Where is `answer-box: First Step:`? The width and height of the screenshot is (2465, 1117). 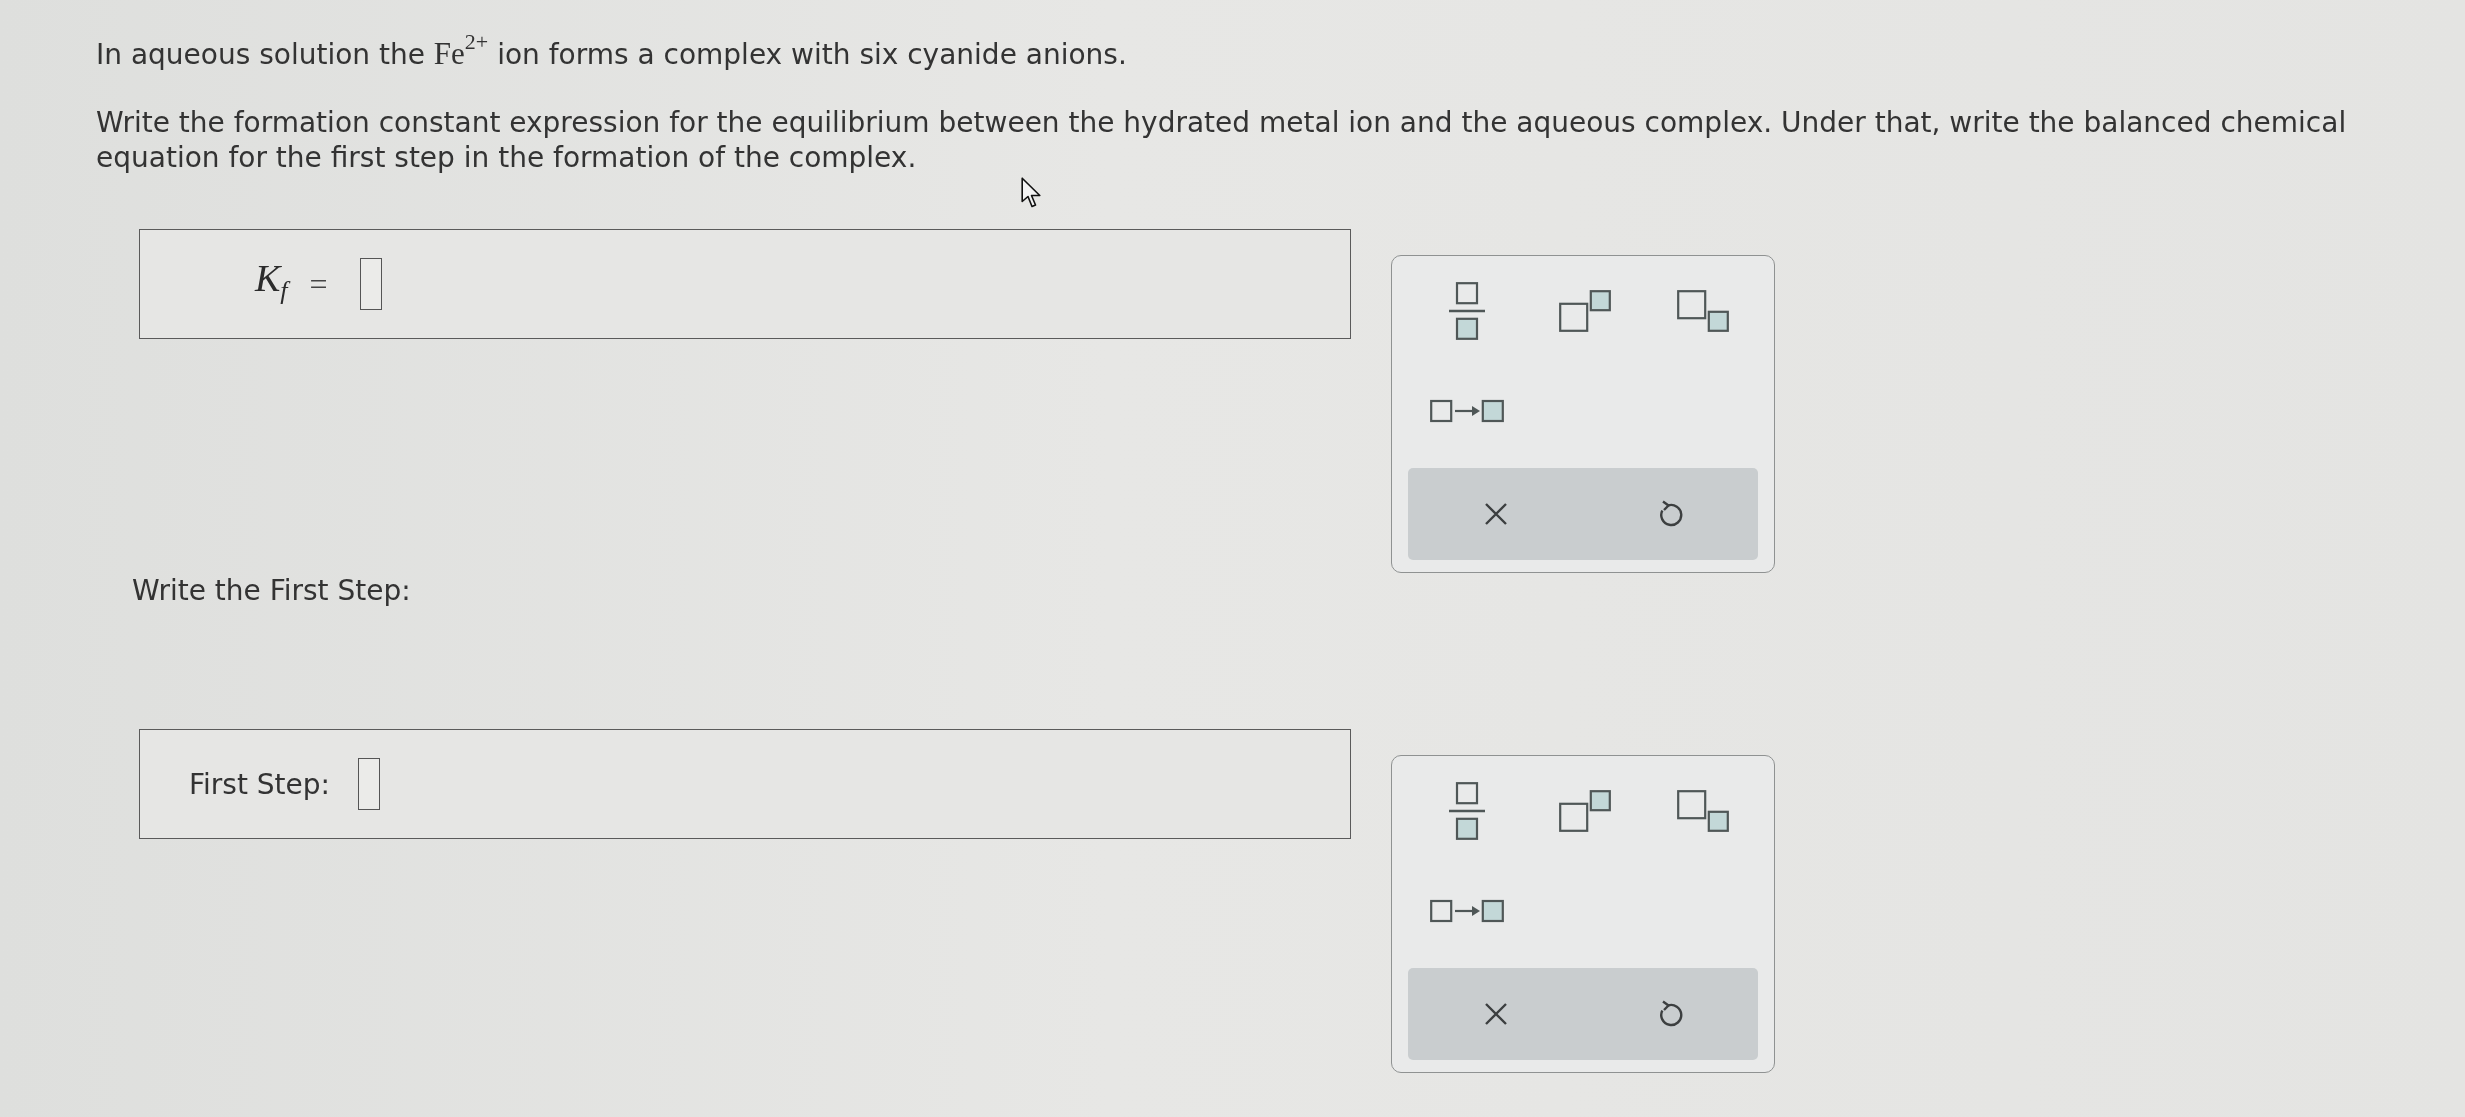
answer-box: First Step: is located at coordinates (745, 784).